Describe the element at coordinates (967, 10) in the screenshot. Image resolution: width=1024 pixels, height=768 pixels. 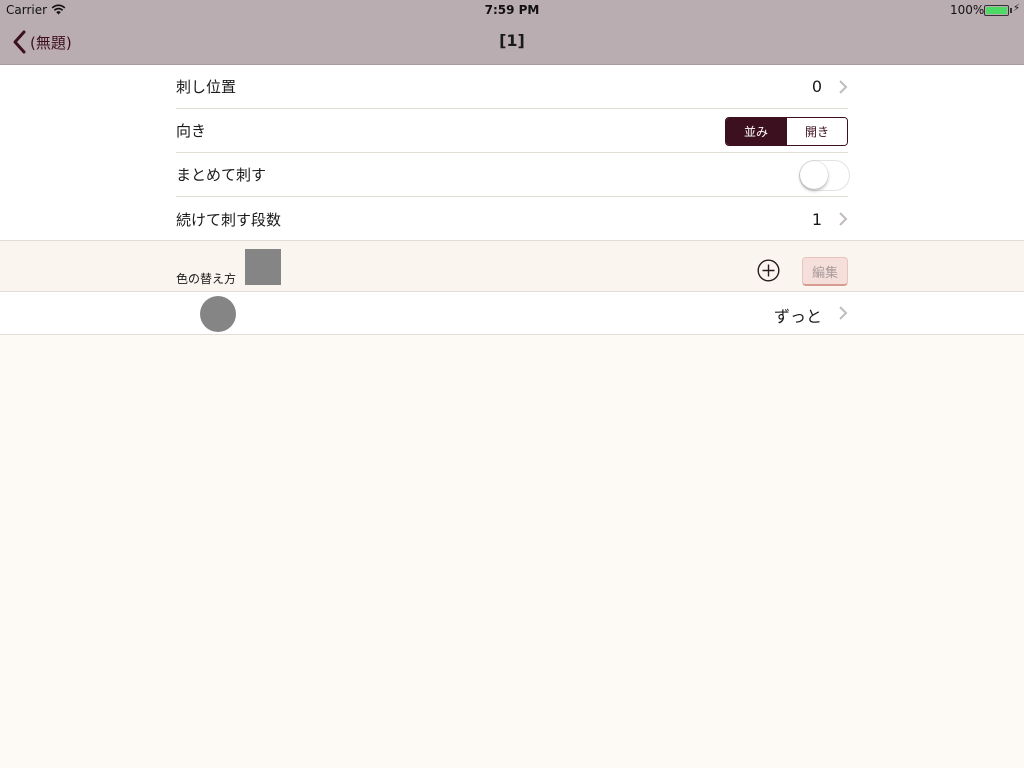
I see `battery-percentage: 100%` at that location.